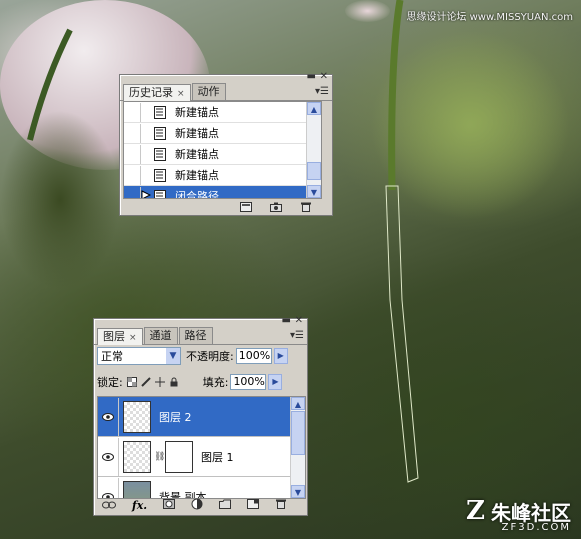 Image resolution: width=581 pixels, height=539 pixels. What do you see at coordinates (110, 382) in the screenshot?
I see `lock-label: 锁定:` at bounding box center [110, 382].